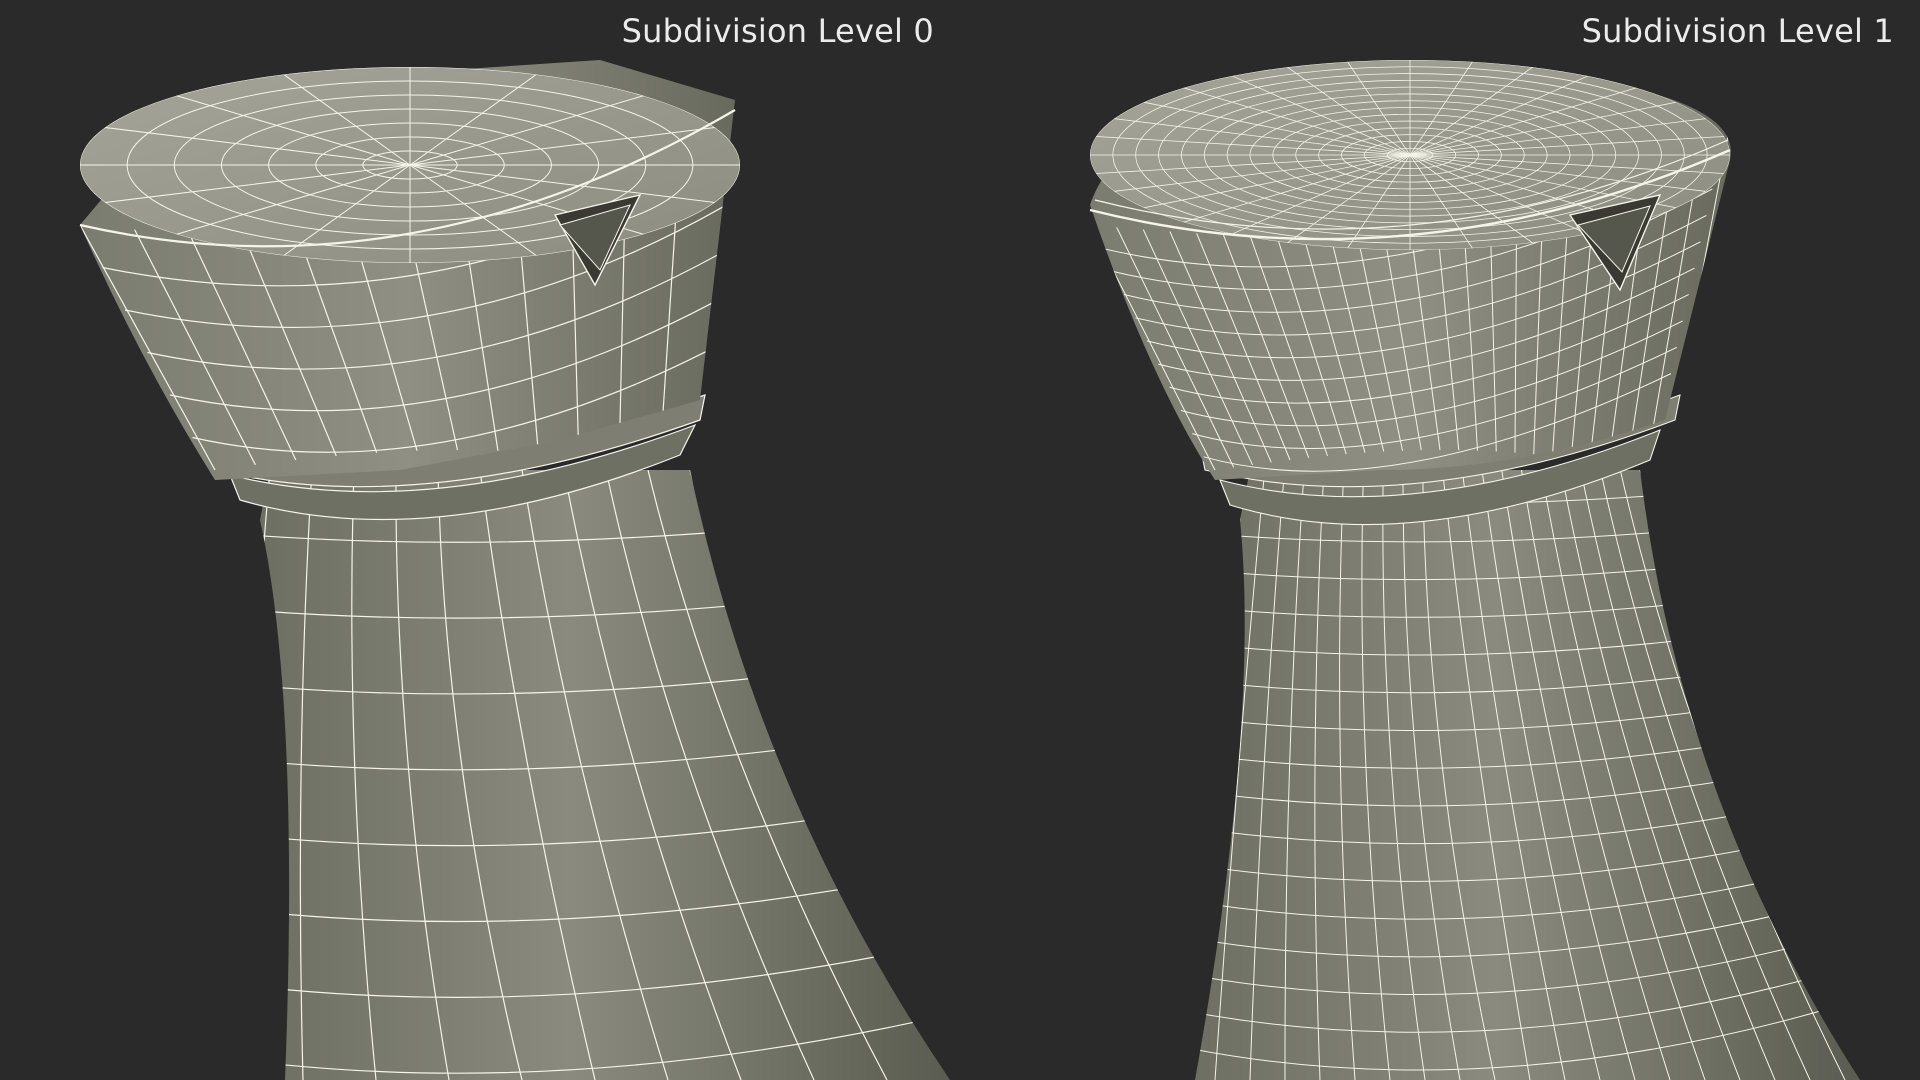  What do you see at coordinates (265, 775) in the screenshot?
I see `mesh-edge` at bounding box center [265, 775].